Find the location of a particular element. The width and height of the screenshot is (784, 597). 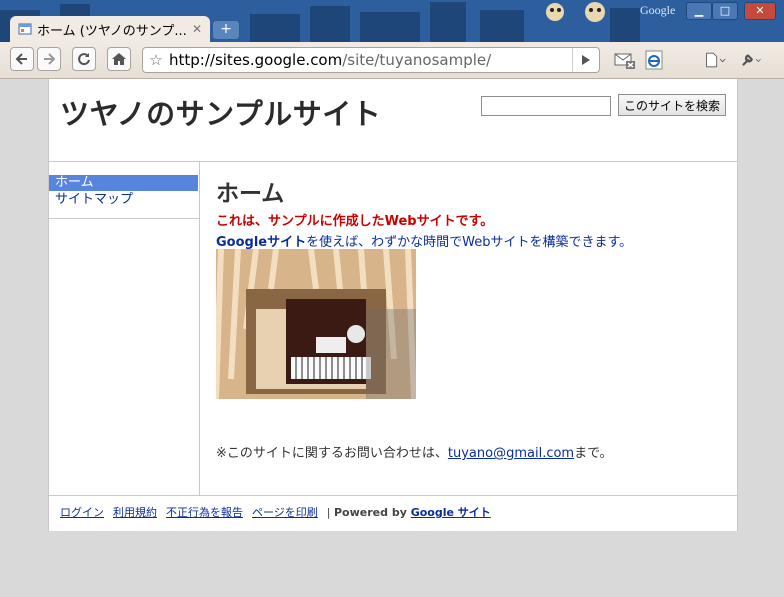

powered-by-label: Powered by is located at coordinates (370, 512).